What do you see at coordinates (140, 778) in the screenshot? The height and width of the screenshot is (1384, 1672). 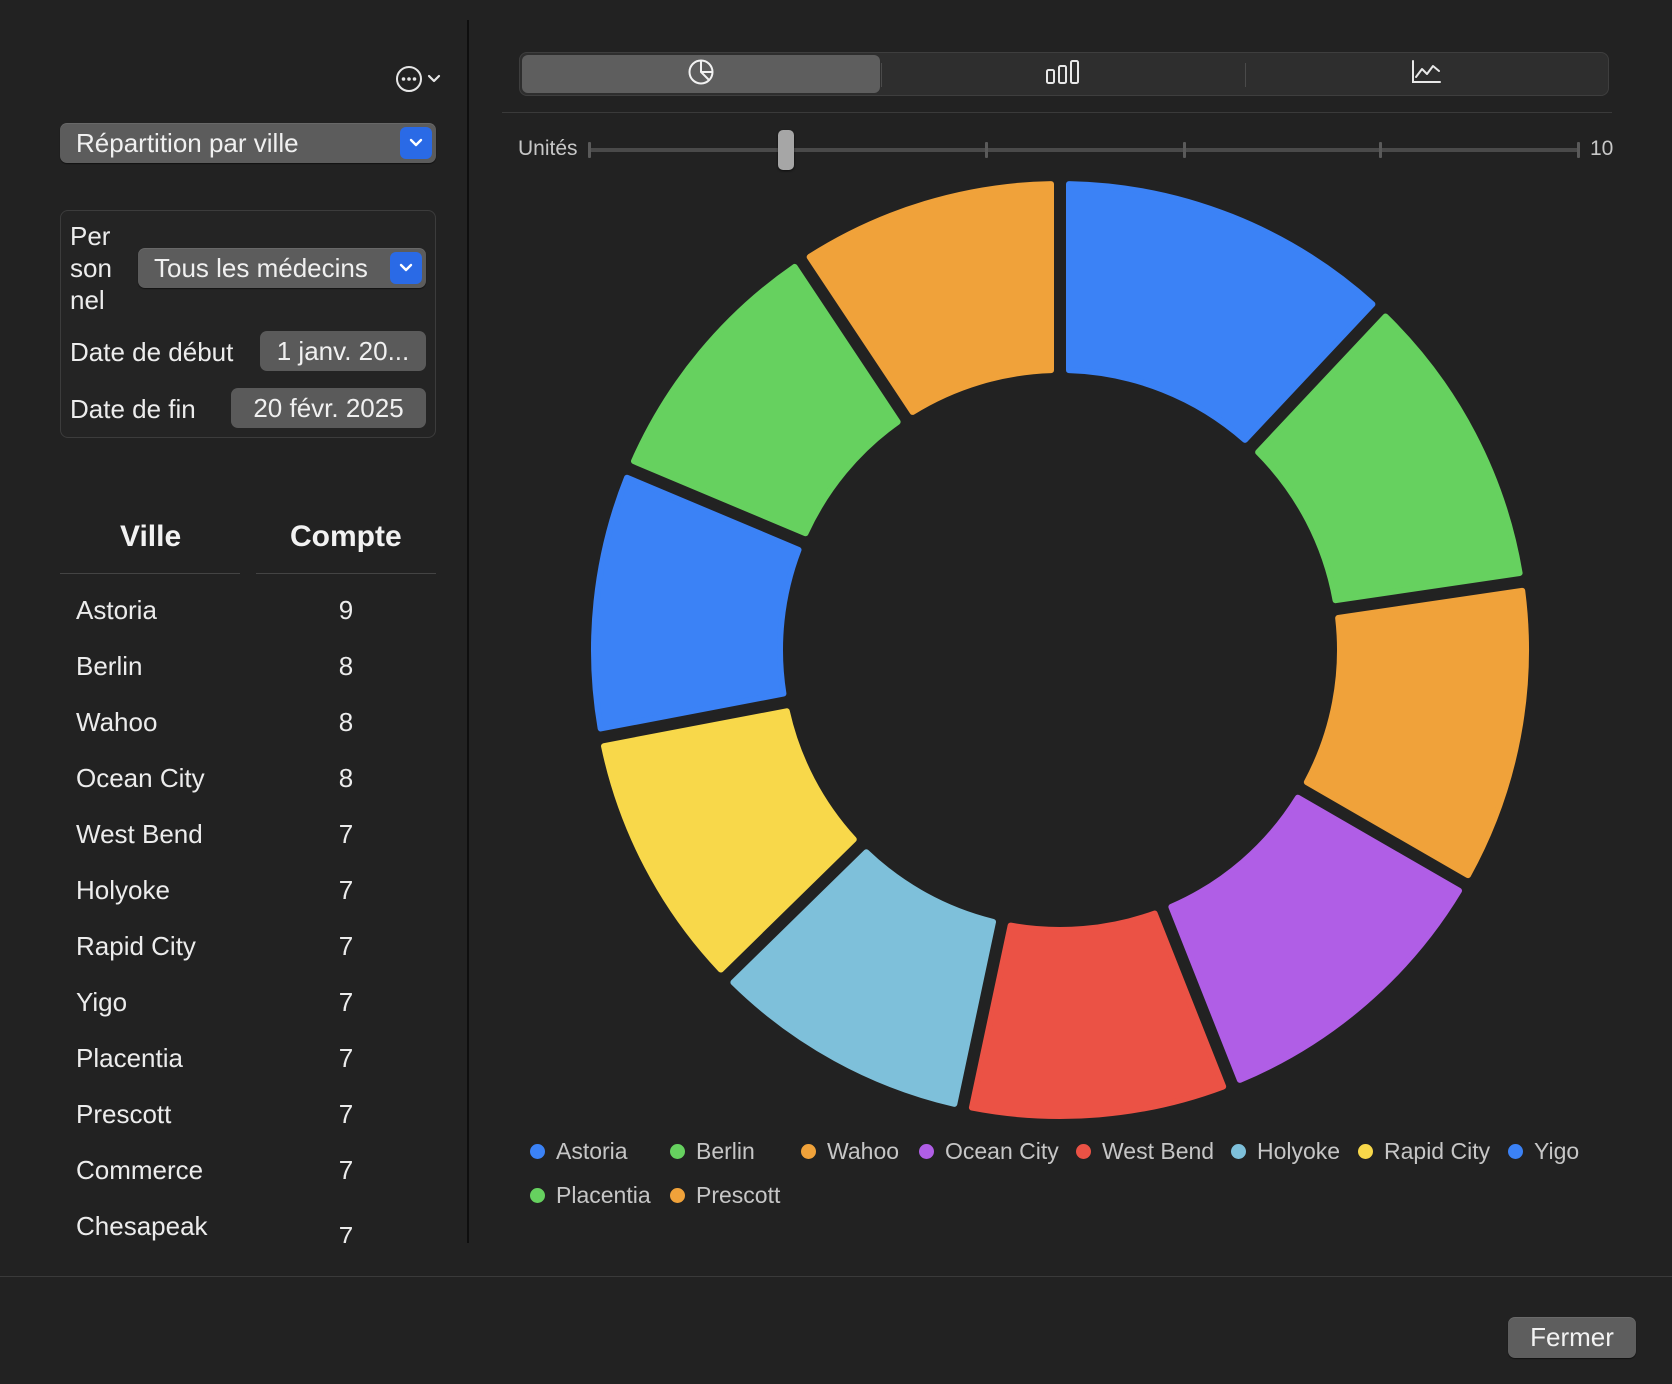 I see `cell-city: Ocean City` at bounding box center [140, 778].